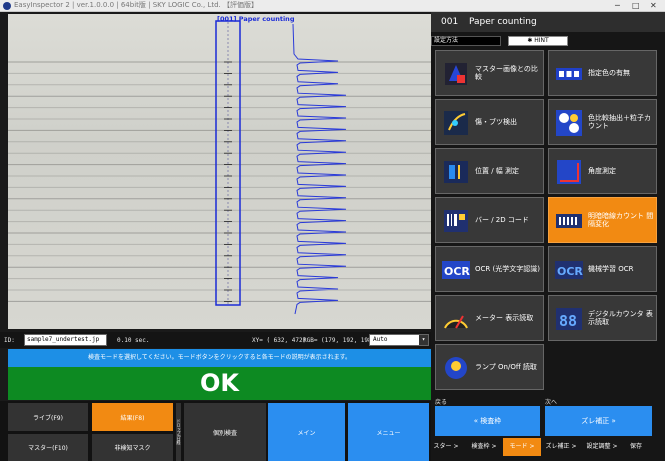  I want to click on master-button: マスター(F10), so click(48, 447).